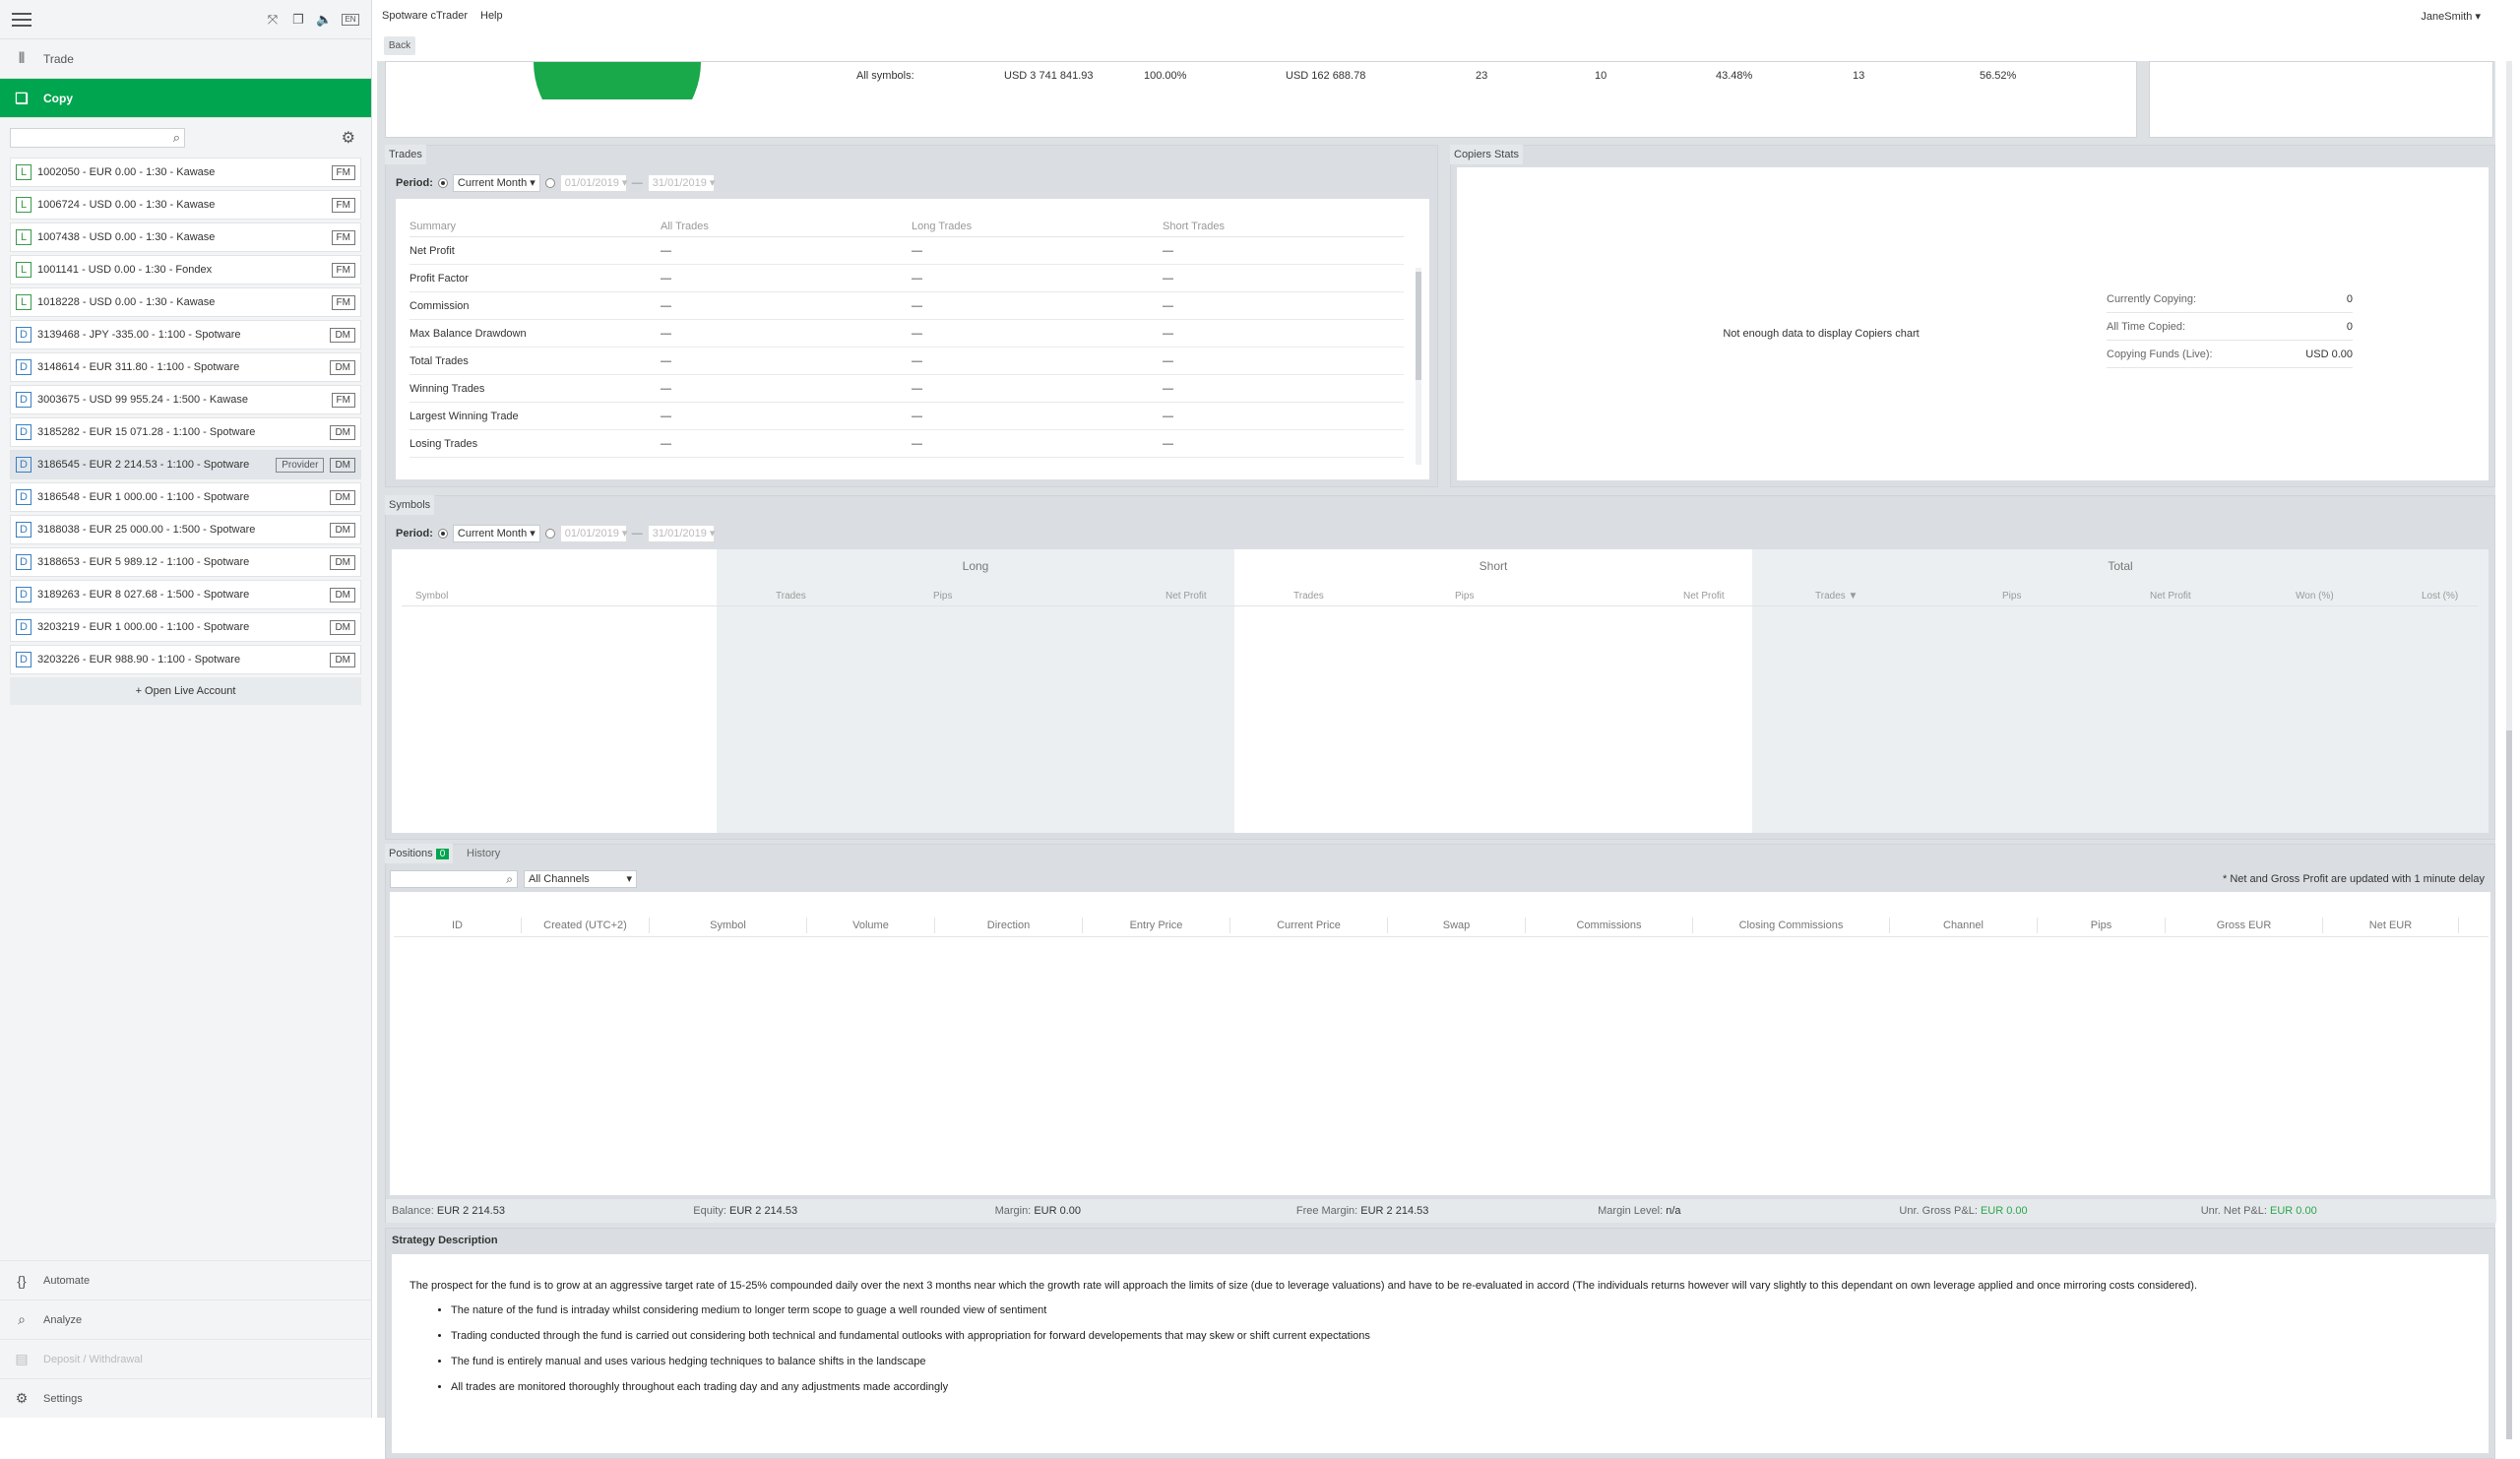  Describe the element at coordinates (185, 98) in the screenshot. I see `nav-copy: ❏ Copy` at that location.